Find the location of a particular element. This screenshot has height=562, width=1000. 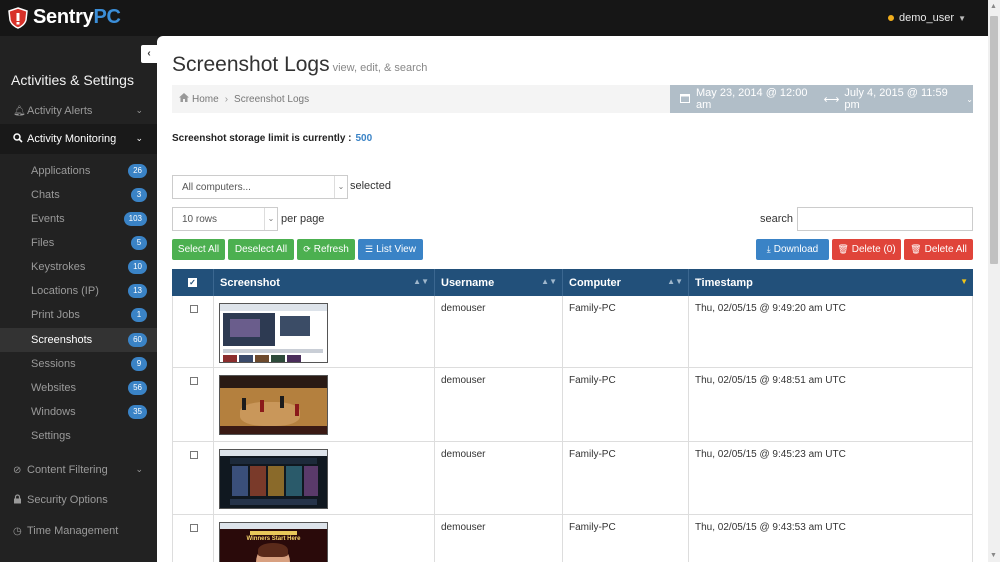

sidebar-collapse-button: ‹ is located at coordinates (149, 54).